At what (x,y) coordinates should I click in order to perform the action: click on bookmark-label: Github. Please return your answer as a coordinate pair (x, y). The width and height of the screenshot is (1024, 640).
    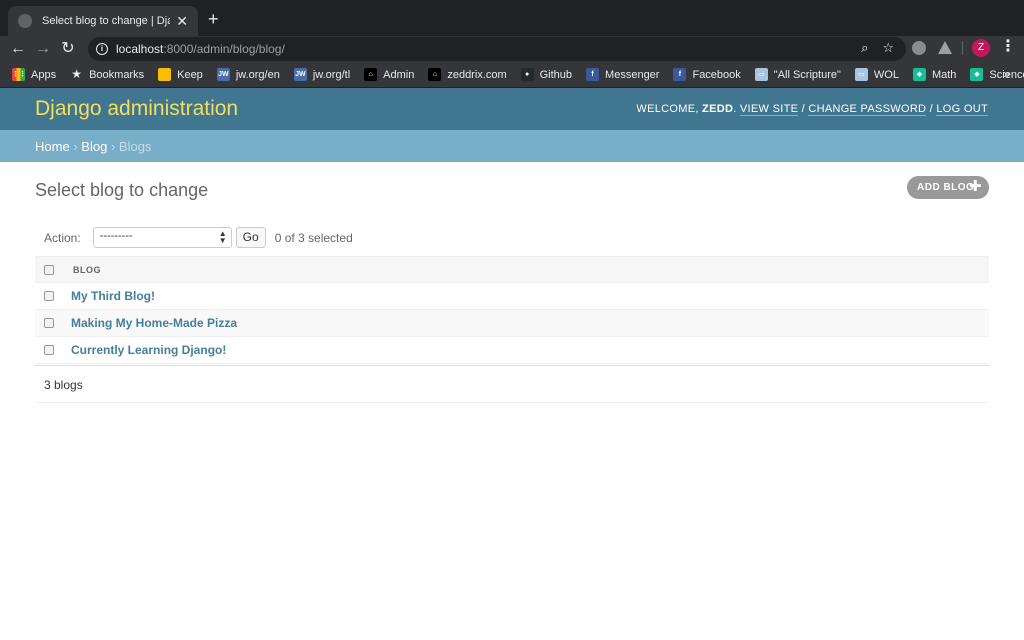
    Looking at the image, I should click on (556, 74).